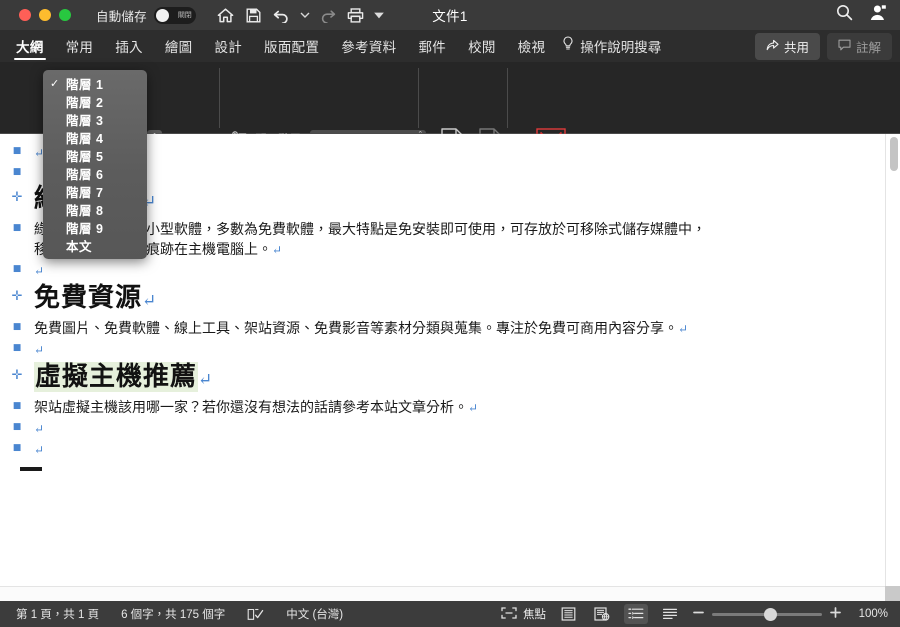 This screenshot has height=627, width=900. What do you see at coordinates (892, 360) in the screenshot?
I see `vertical-scrollbar` at bounding box center [892, 360].